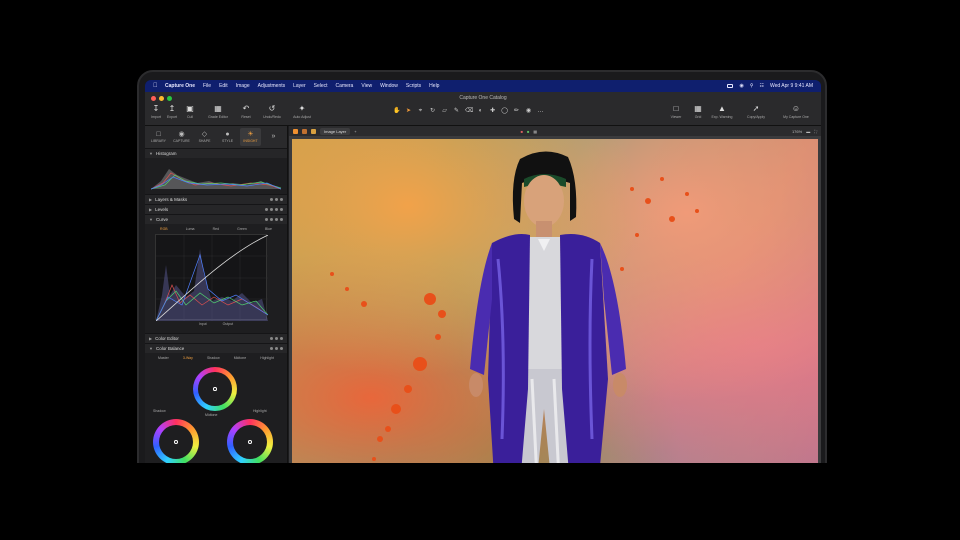 The image size is (960, 540). Describe the element at coordinates (345, 86) in the screenshot. I see `menu-camera: Camera` at that location.